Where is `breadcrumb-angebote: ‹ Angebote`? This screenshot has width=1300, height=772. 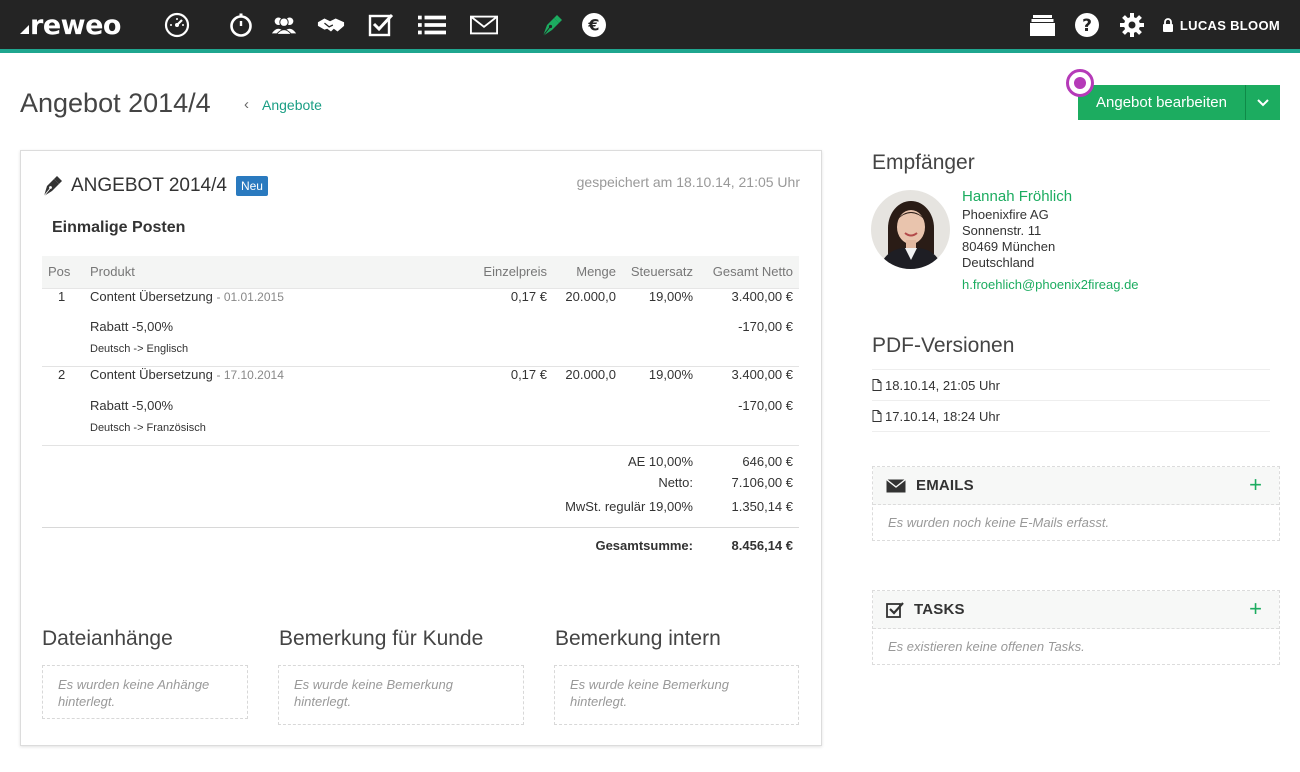 breadcrumb-angebote: ‹ Angebote is located at coordinates (283, 104).